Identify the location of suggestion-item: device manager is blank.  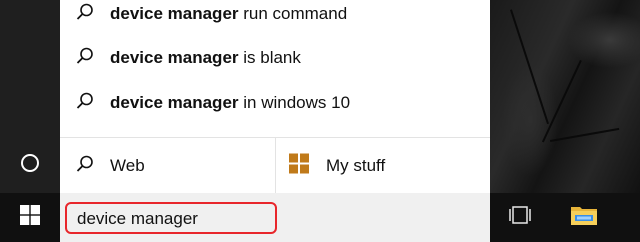
(275, 58).